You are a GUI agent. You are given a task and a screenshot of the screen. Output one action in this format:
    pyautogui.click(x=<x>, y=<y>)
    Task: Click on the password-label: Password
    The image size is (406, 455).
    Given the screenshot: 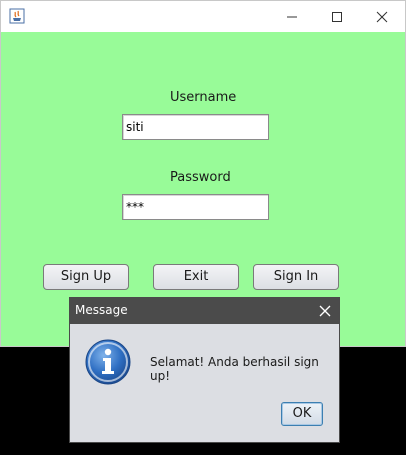 What is the action you would take?
    pyautogui.click(x=200, y=177)
    